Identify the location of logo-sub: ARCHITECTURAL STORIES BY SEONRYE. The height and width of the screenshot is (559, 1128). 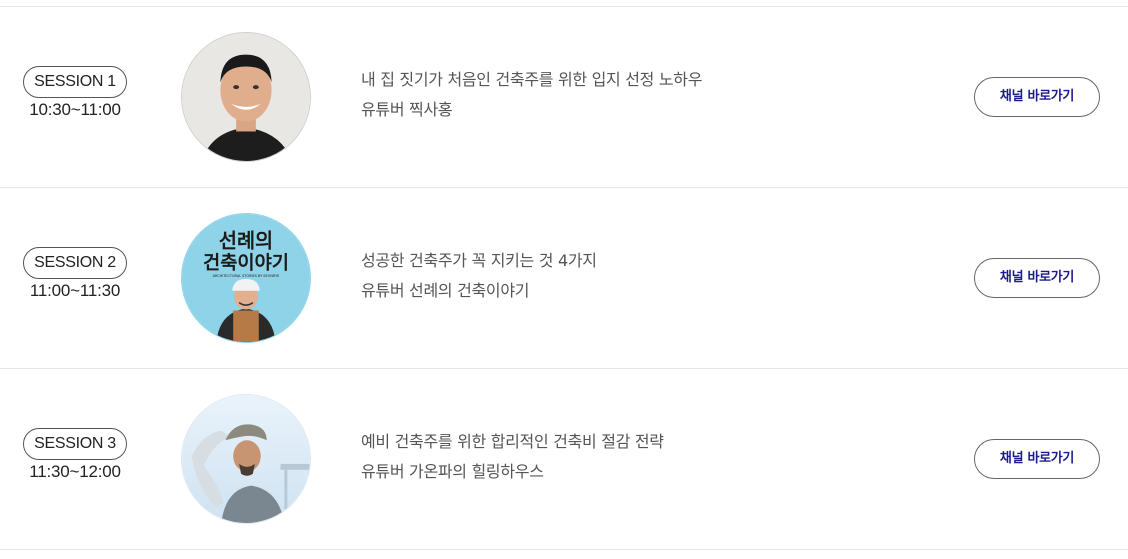
(246, 276).